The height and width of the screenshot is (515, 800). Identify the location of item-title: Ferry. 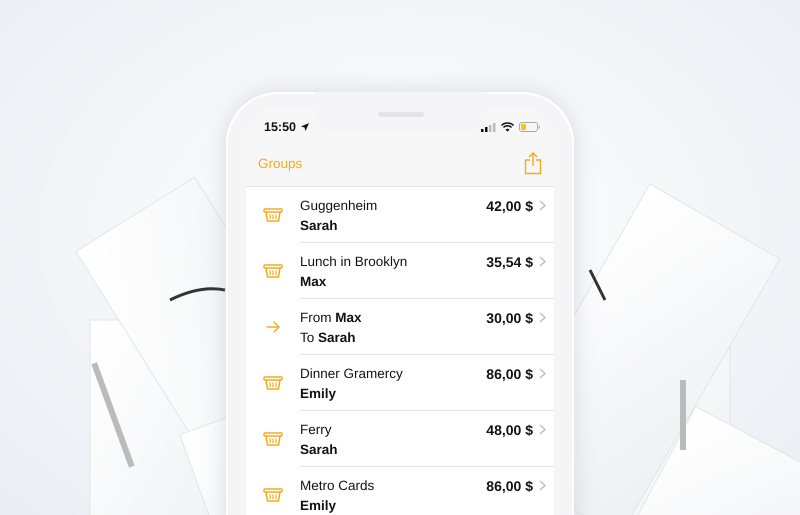
(316, 430).